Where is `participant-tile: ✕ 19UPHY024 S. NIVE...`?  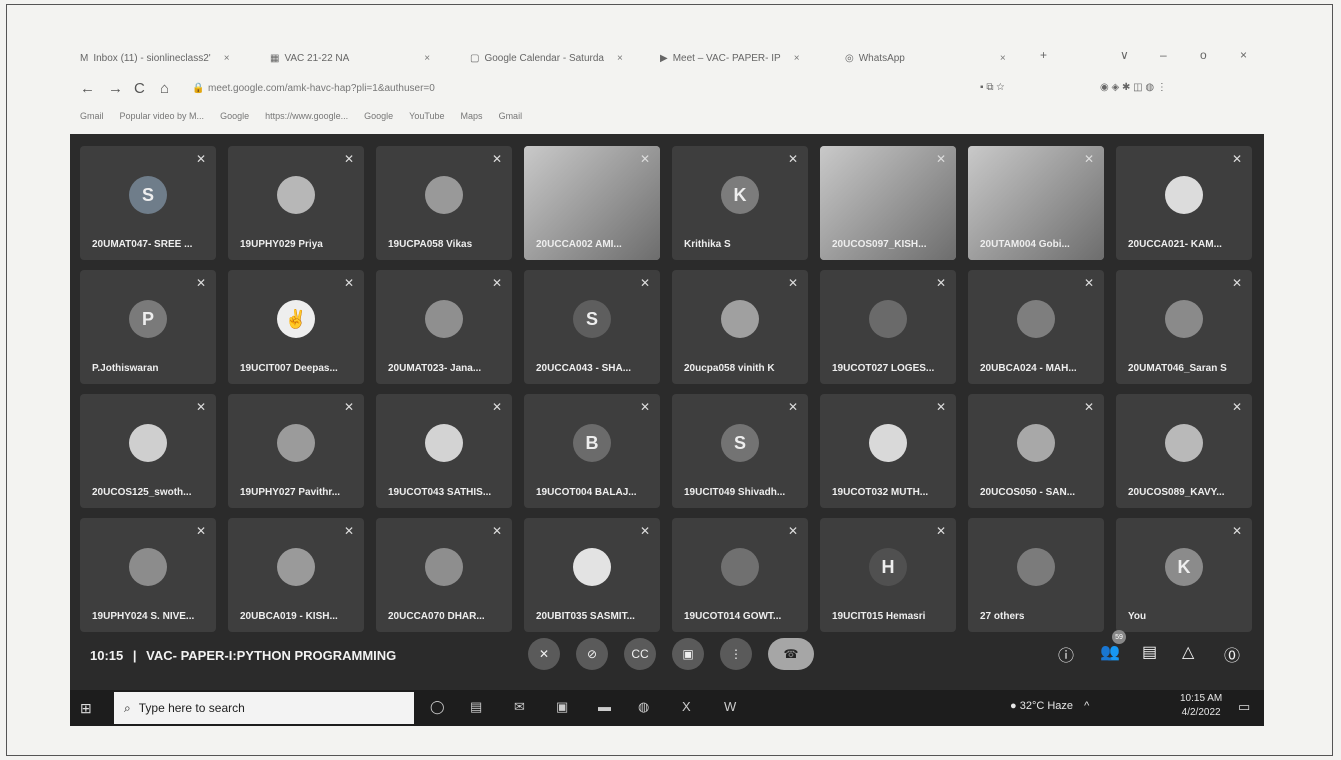
participant-tile: ✕ 19UPHY024 S. NIVE... is located at coordinates (148, 575).